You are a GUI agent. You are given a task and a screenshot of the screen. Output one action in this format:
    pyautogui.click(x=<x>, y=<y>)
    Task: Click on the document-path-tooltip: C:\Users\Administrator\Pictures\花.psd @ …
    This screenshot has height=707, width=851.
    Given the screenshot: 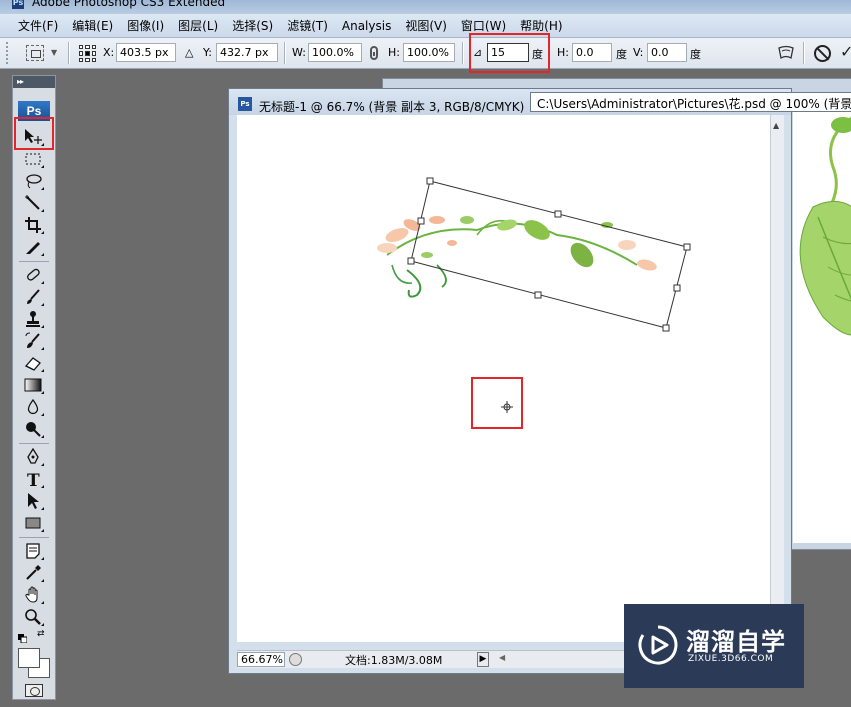 What is the action you would take?
    pyautogui.click(x=690, y=102)
    